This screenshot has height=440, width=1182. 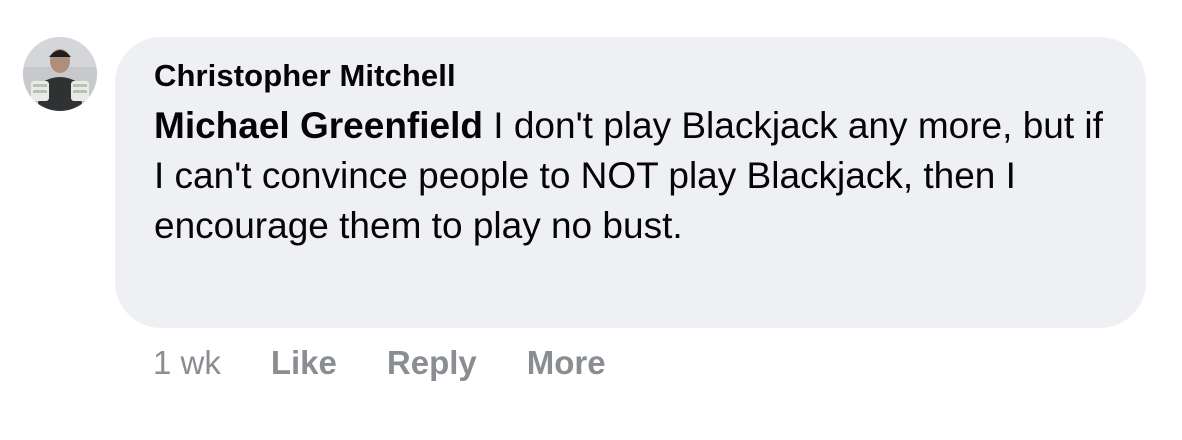 I want to click on more-button: More, so click(x=566, y=363).